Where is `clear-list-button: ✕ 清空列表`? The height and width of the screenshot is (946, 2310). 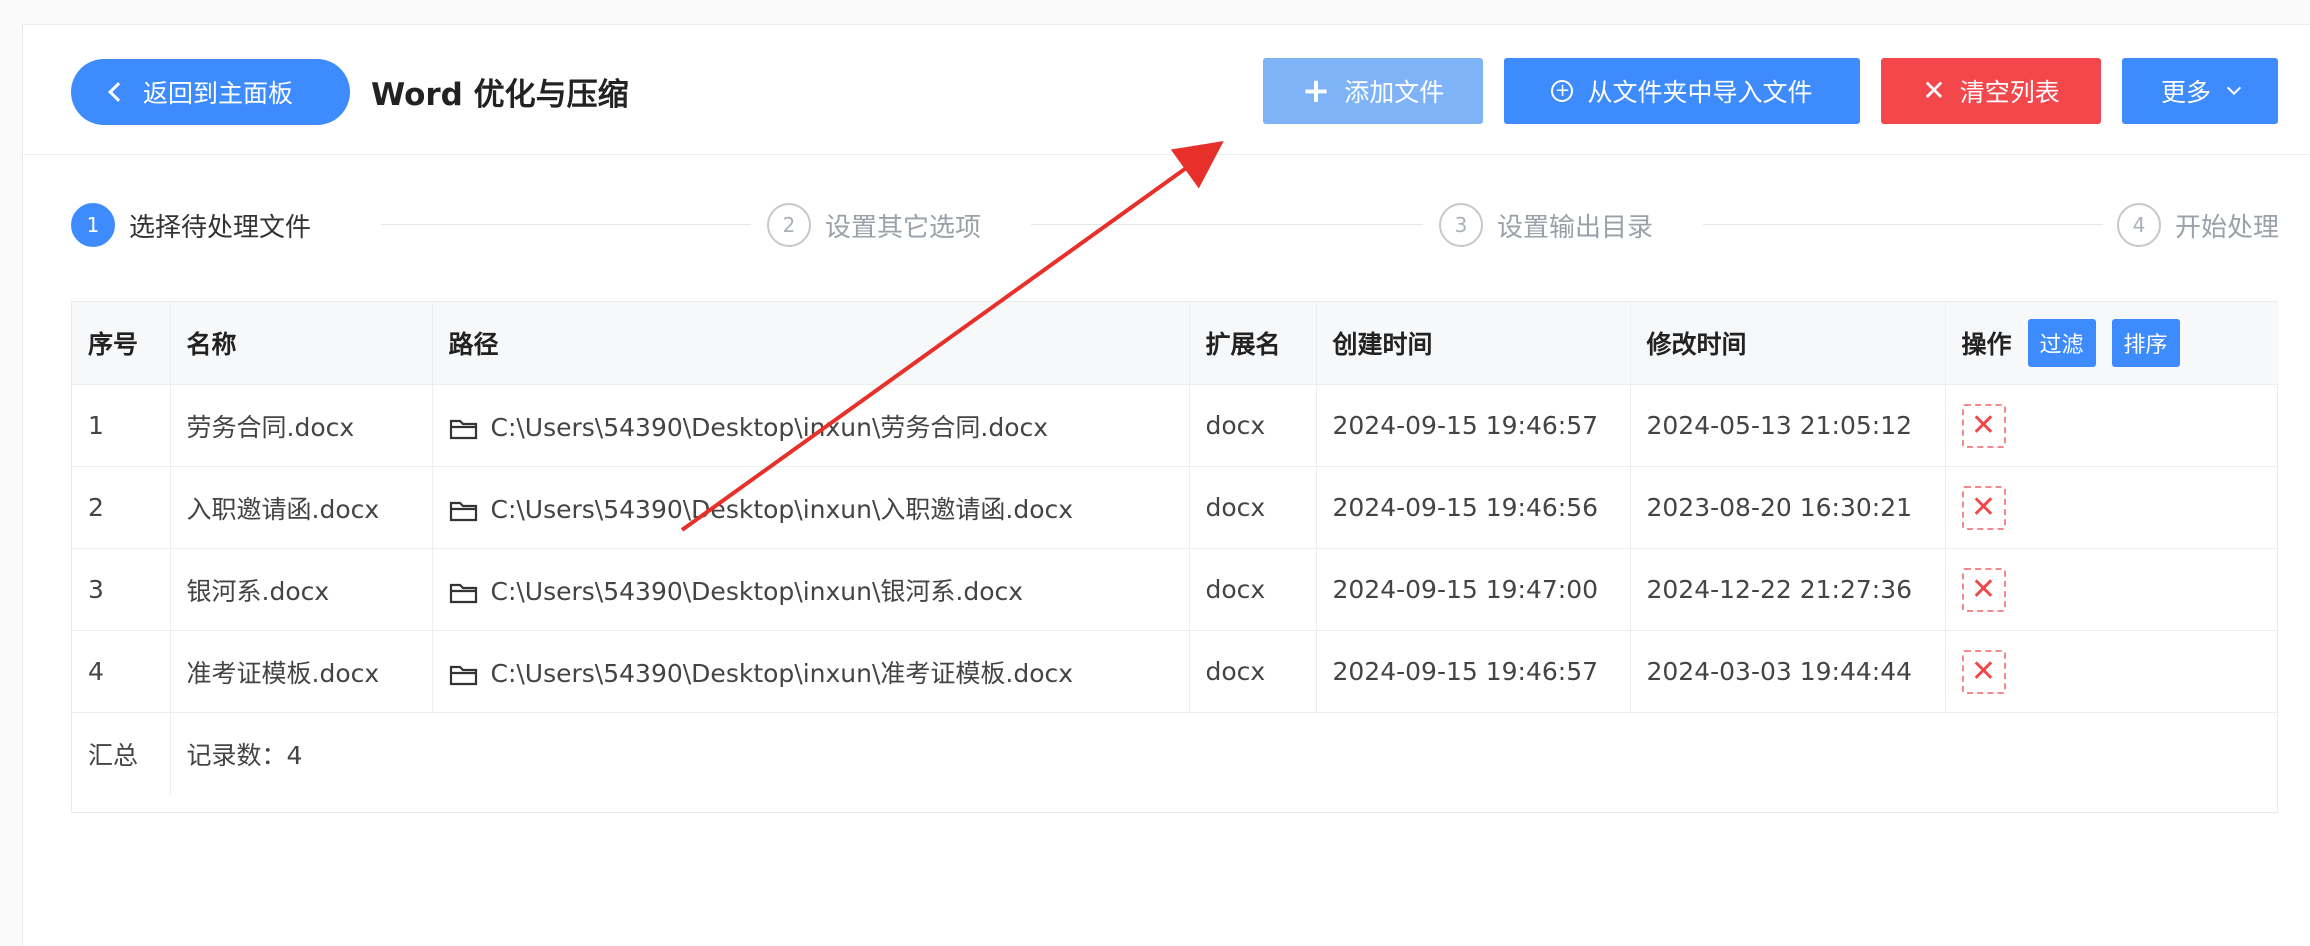 clear-list-button: ✕ 清空列表 is located at coordinates (1991, 91).